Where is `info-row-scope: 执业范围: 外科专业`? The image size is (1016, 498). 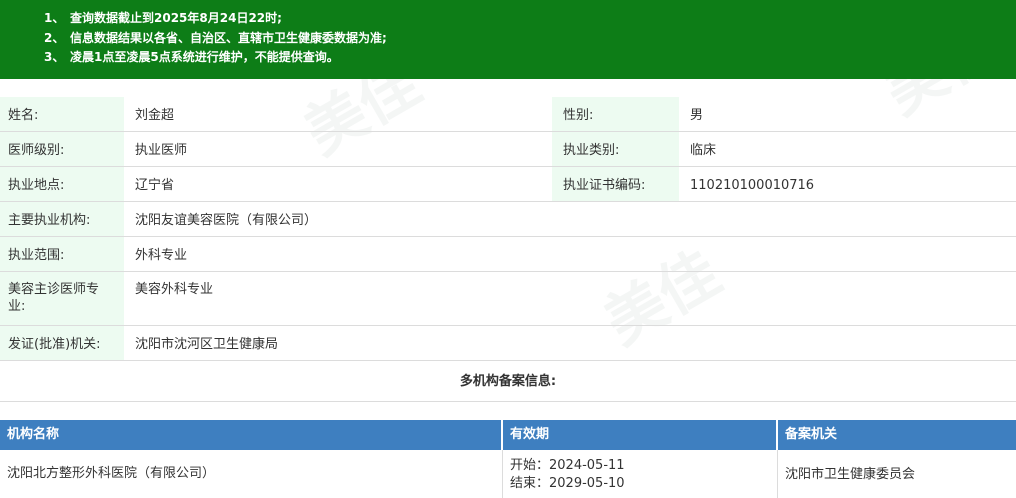 info-row-scope: 执业范围: 外科专业 is located at coordinates (508, 254).